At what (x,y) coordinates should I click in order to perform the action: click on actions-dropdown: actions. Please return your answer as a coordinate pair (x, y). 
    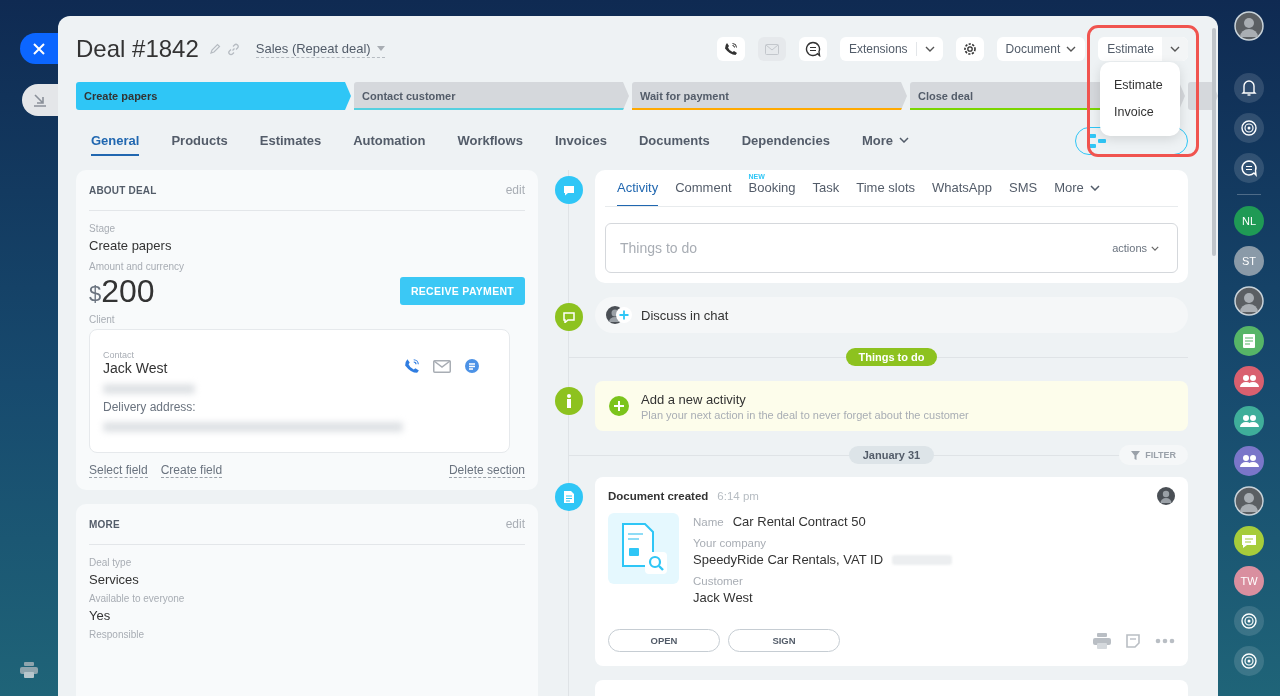
    Looking at the image, I should click on (1135, 248).